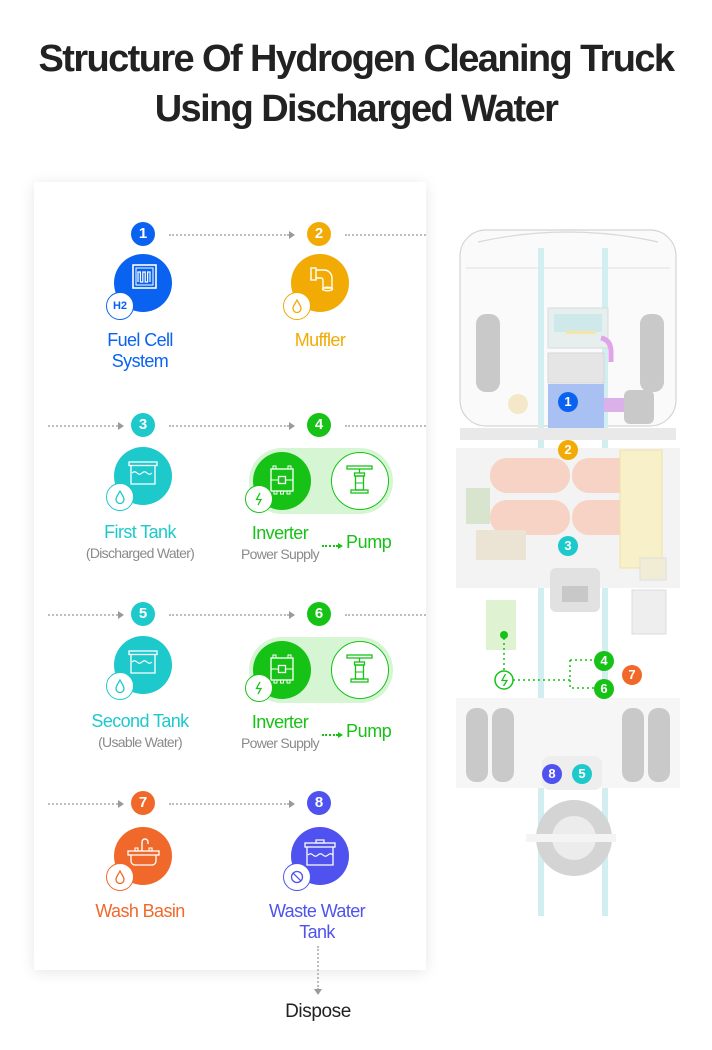  What do you see at coordinates (120, 306) in the screenshot?
I see `h2-icon: H2` at bounding box center [120, 306].